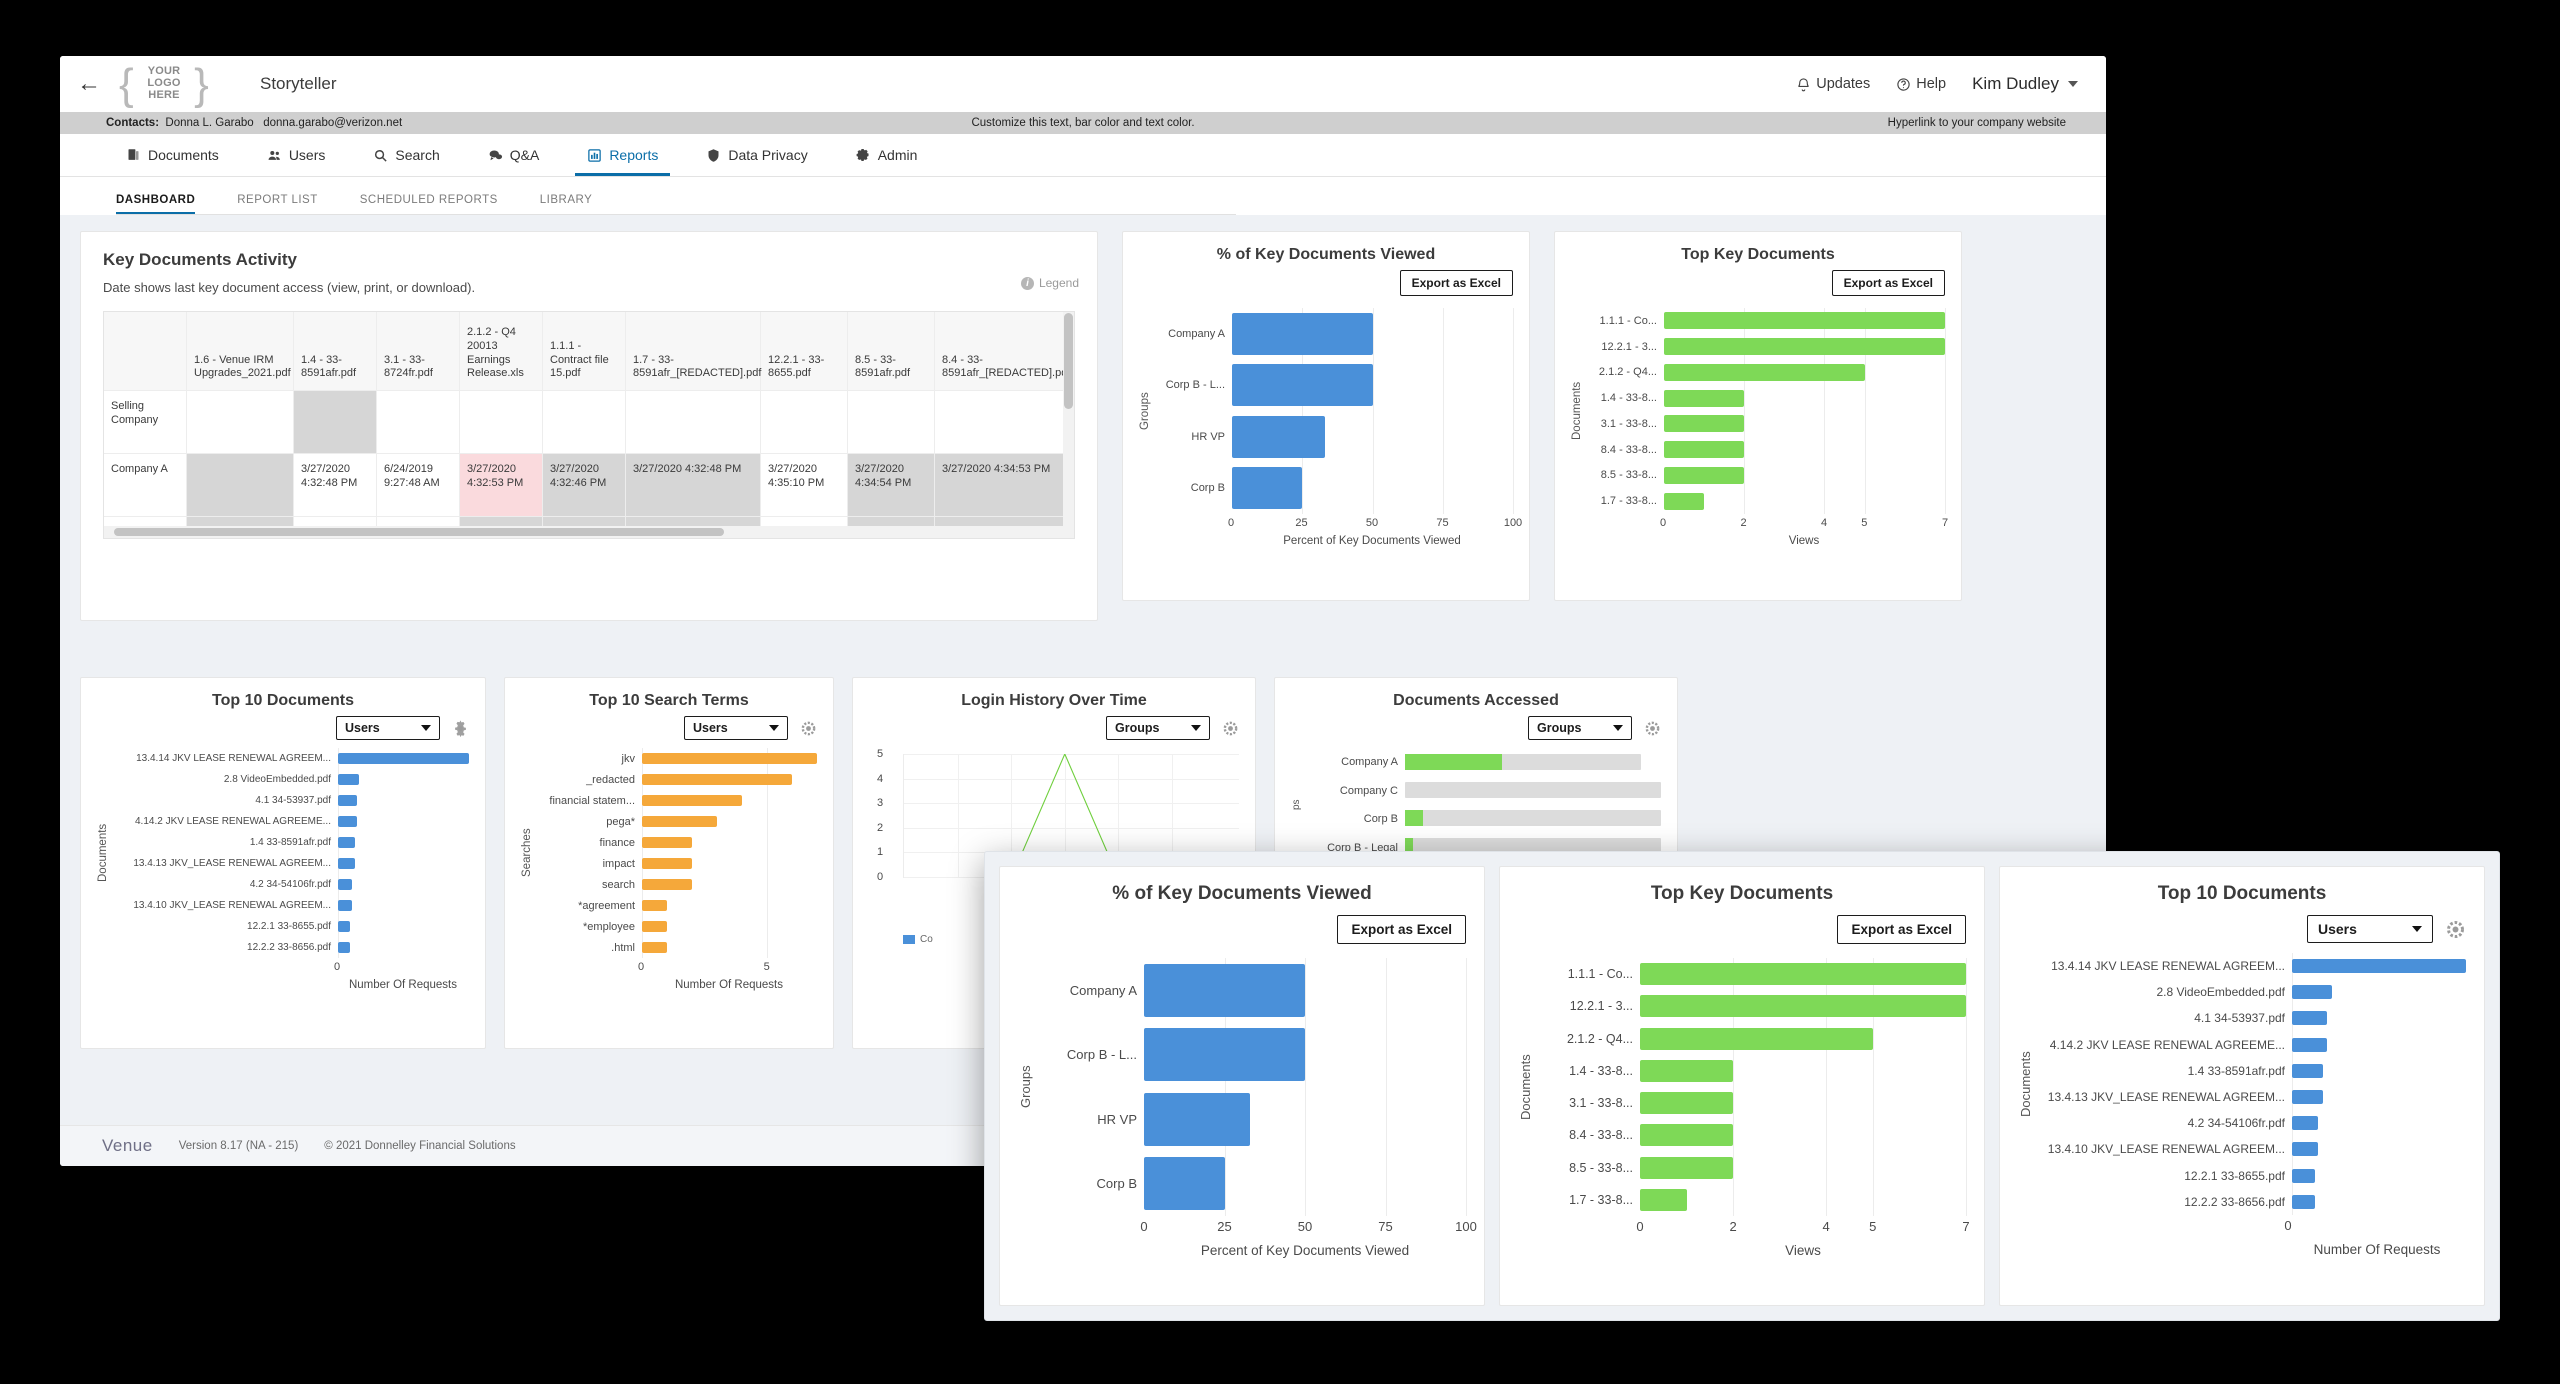 The width and height of the screenshot is (2560, 1384). Describe the element at coordinates (1158, 728) in the screenshot. I see `login-history-filter-select: Groups` at that location.